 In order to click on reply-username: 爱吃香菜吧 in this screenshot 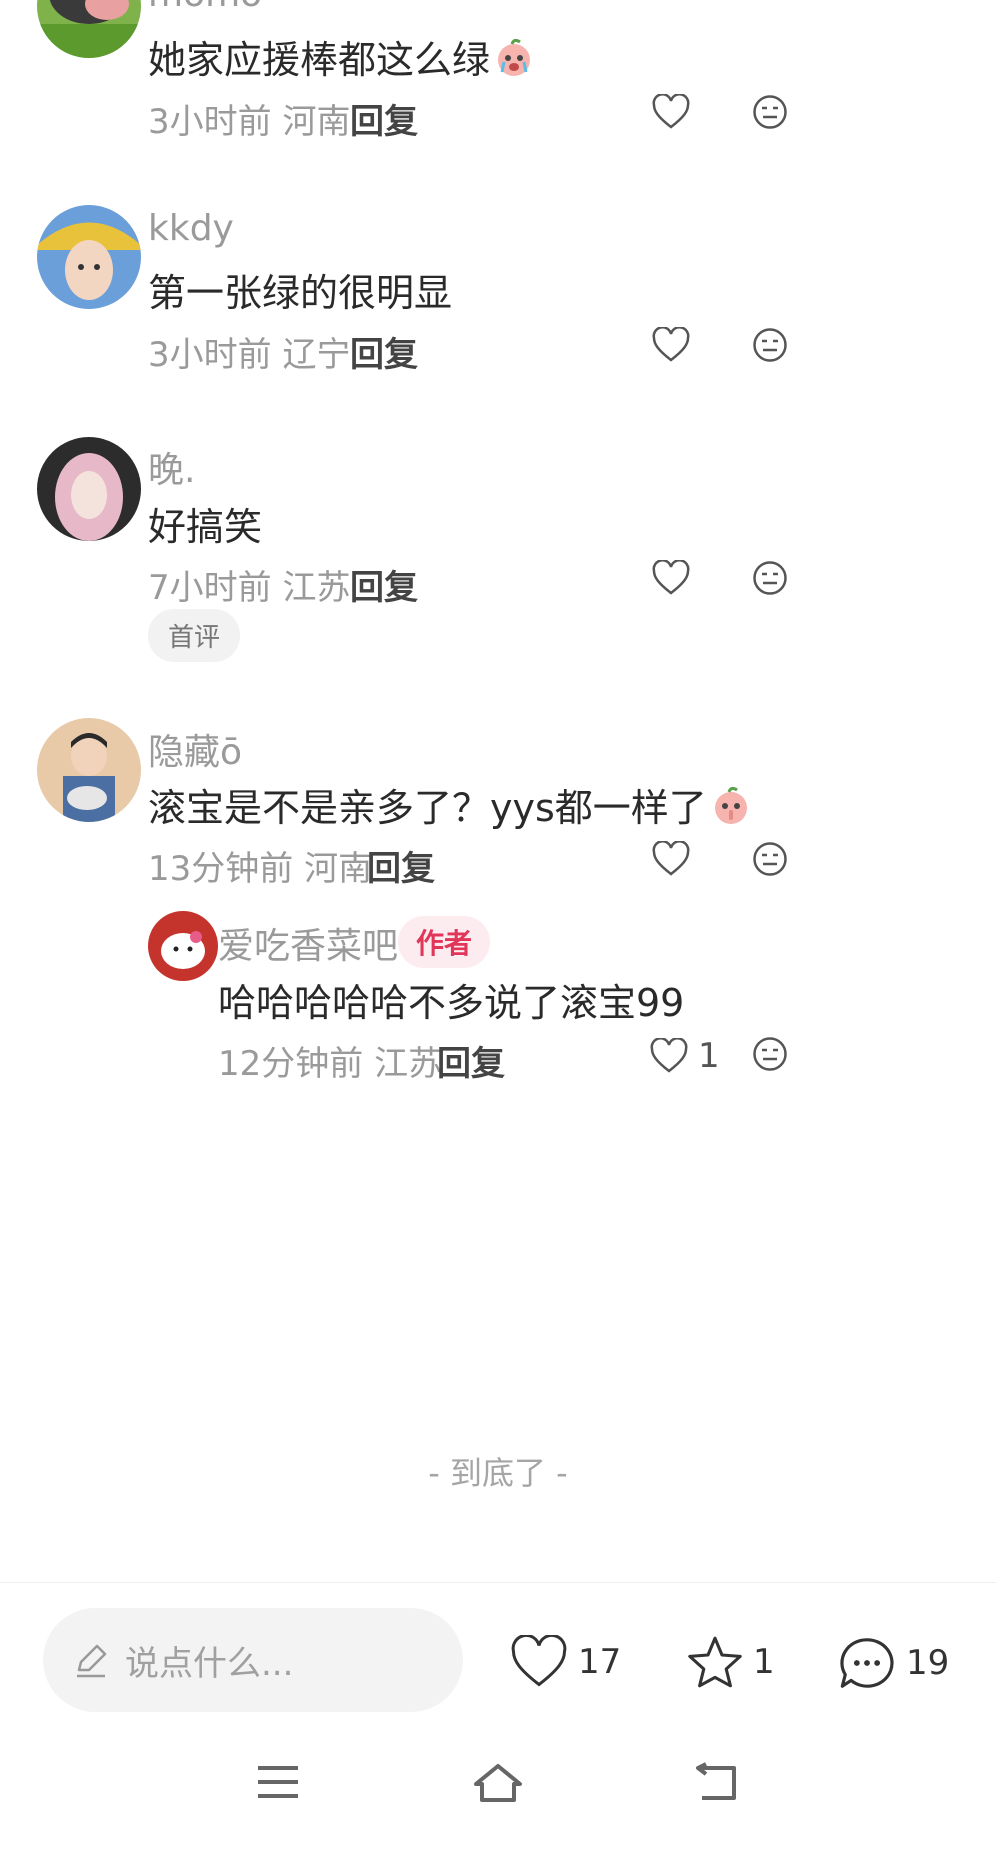, I will do `click(308, 943)`.